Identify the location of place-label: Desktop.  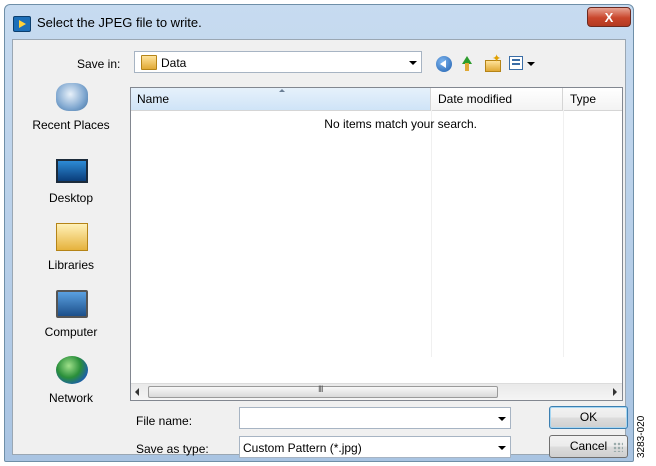
(71, 198).